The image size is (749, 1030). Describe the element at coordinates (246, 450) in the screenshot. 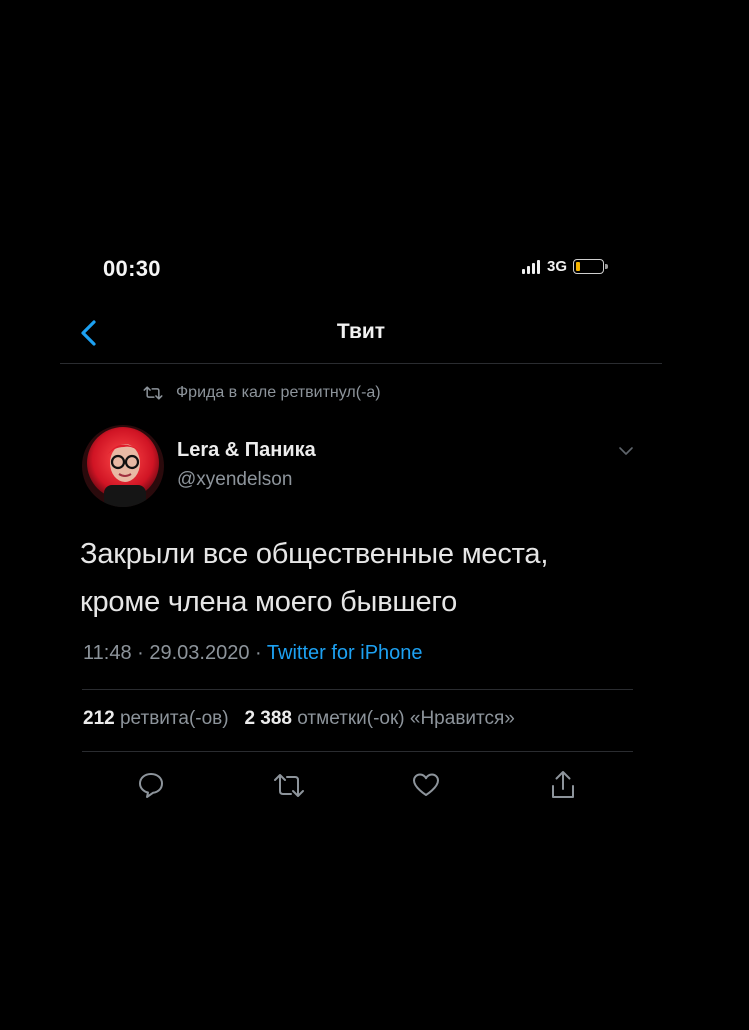

I see `author-name: Lera & Паника` at that location.